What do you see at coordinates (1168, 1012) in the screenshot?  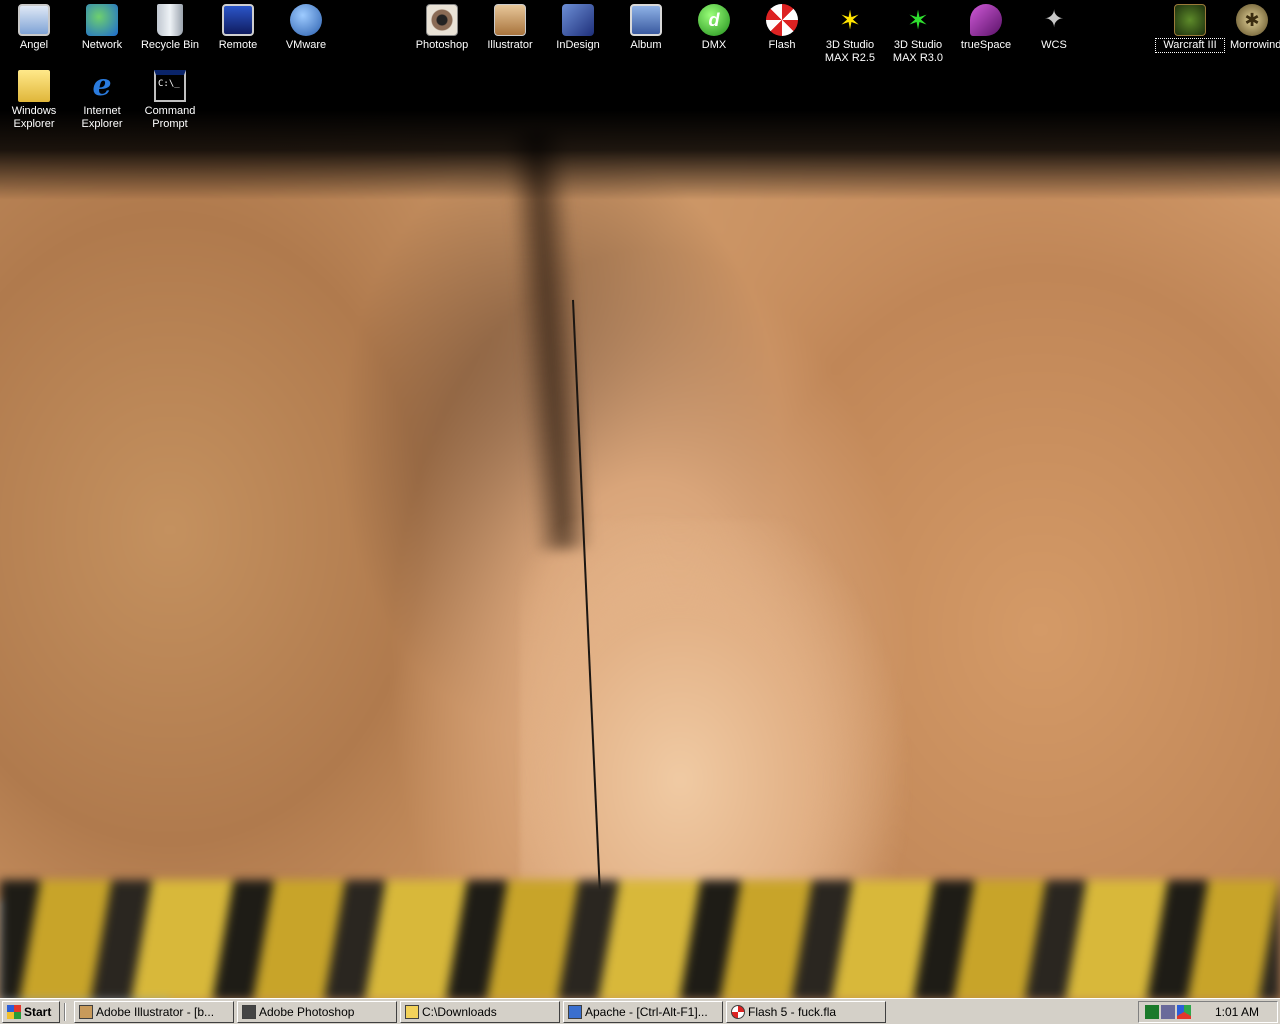 I see `tray-computer-icon` at bounding box center [1168, 1012].